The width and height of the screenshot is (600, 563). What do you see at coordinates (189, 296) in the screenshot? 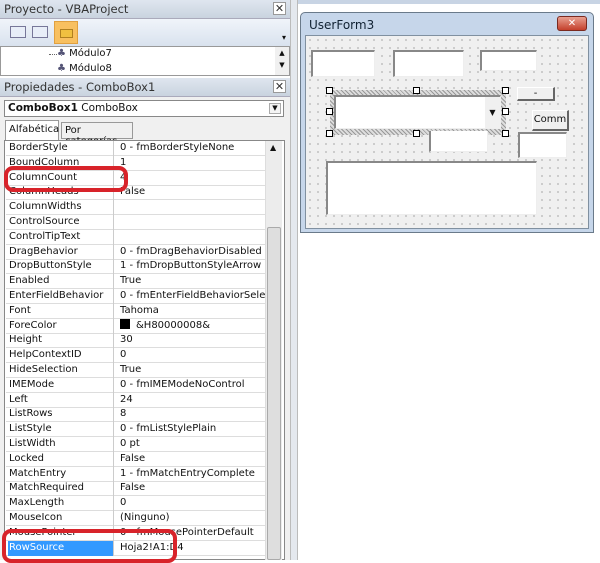
I see `property-value: 0 - fmEnterFieldBehaviorSelectAll` at bounding box center [189, 296].